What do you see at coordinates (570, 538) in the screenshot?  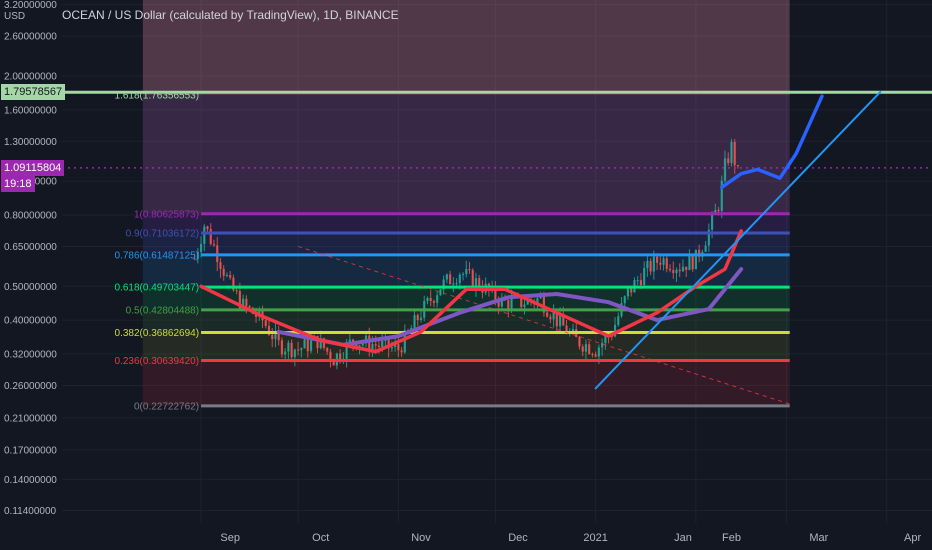 I see `time-axis: Sep Oct Nov Dec 2021 Jan Feb Mar Apr` at bounding box center [570, 538].